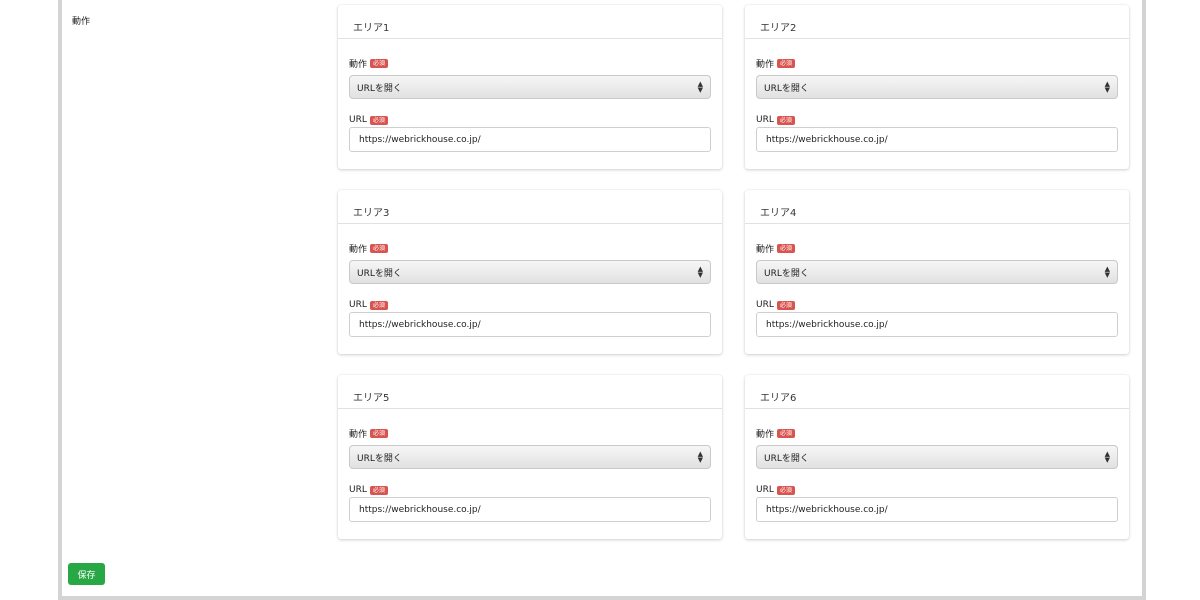  I want to click on area-title: エリア1, so click(530, 22).